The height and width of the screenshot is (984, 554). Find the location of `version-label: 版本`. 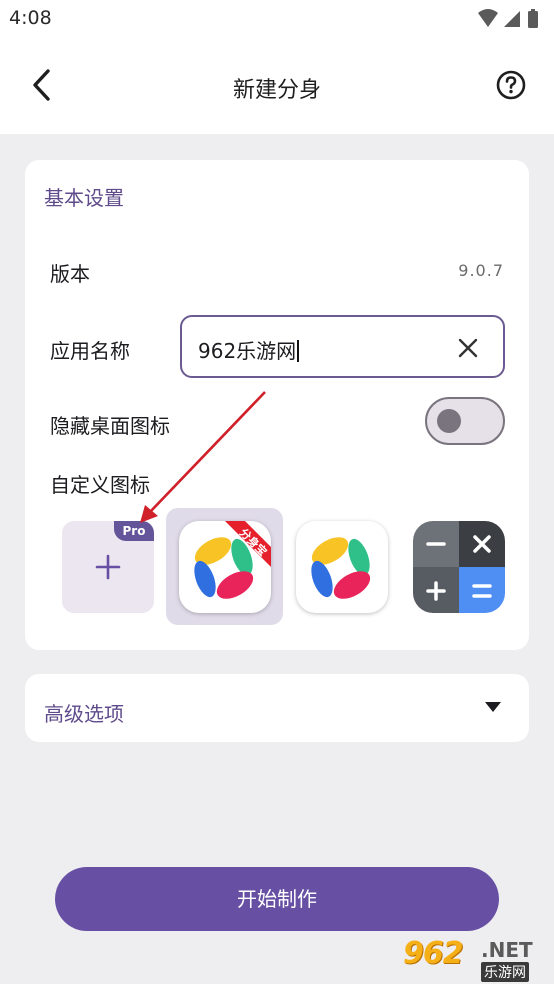

version-label: 版本 is located at coordinates (70, 274).